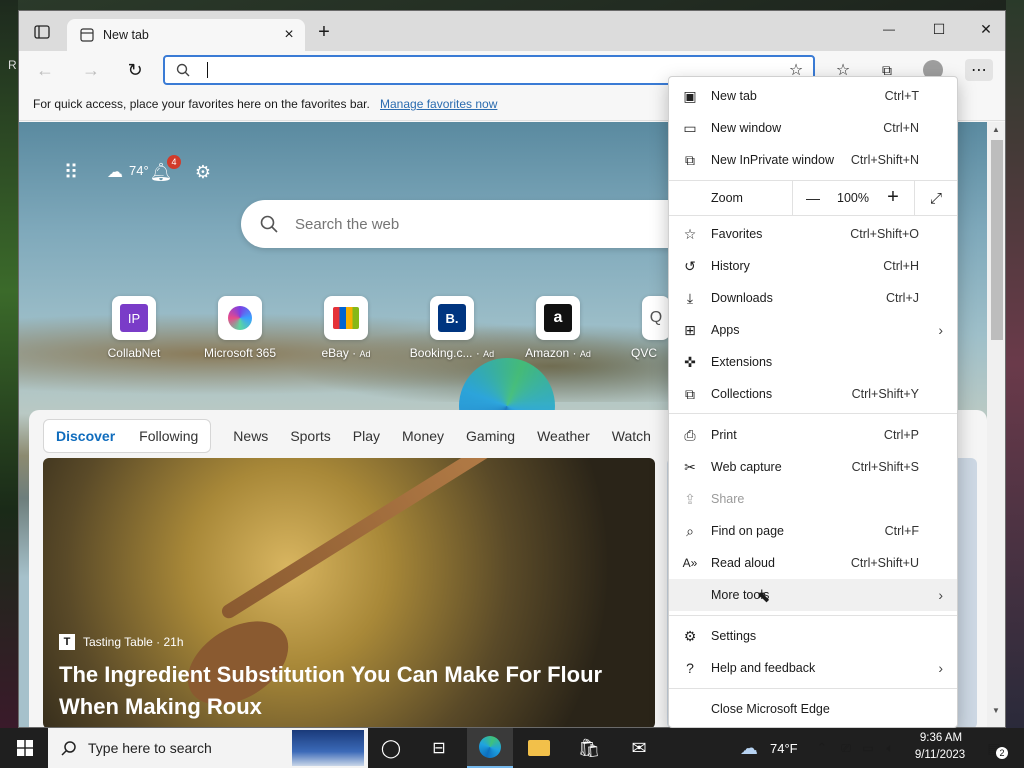 The height and width of the screenshot is (768, 1024). Describe the element at coordinates (813, 499) in the screenshot. I see `menu-item-share: ⇪ Share` at that location.